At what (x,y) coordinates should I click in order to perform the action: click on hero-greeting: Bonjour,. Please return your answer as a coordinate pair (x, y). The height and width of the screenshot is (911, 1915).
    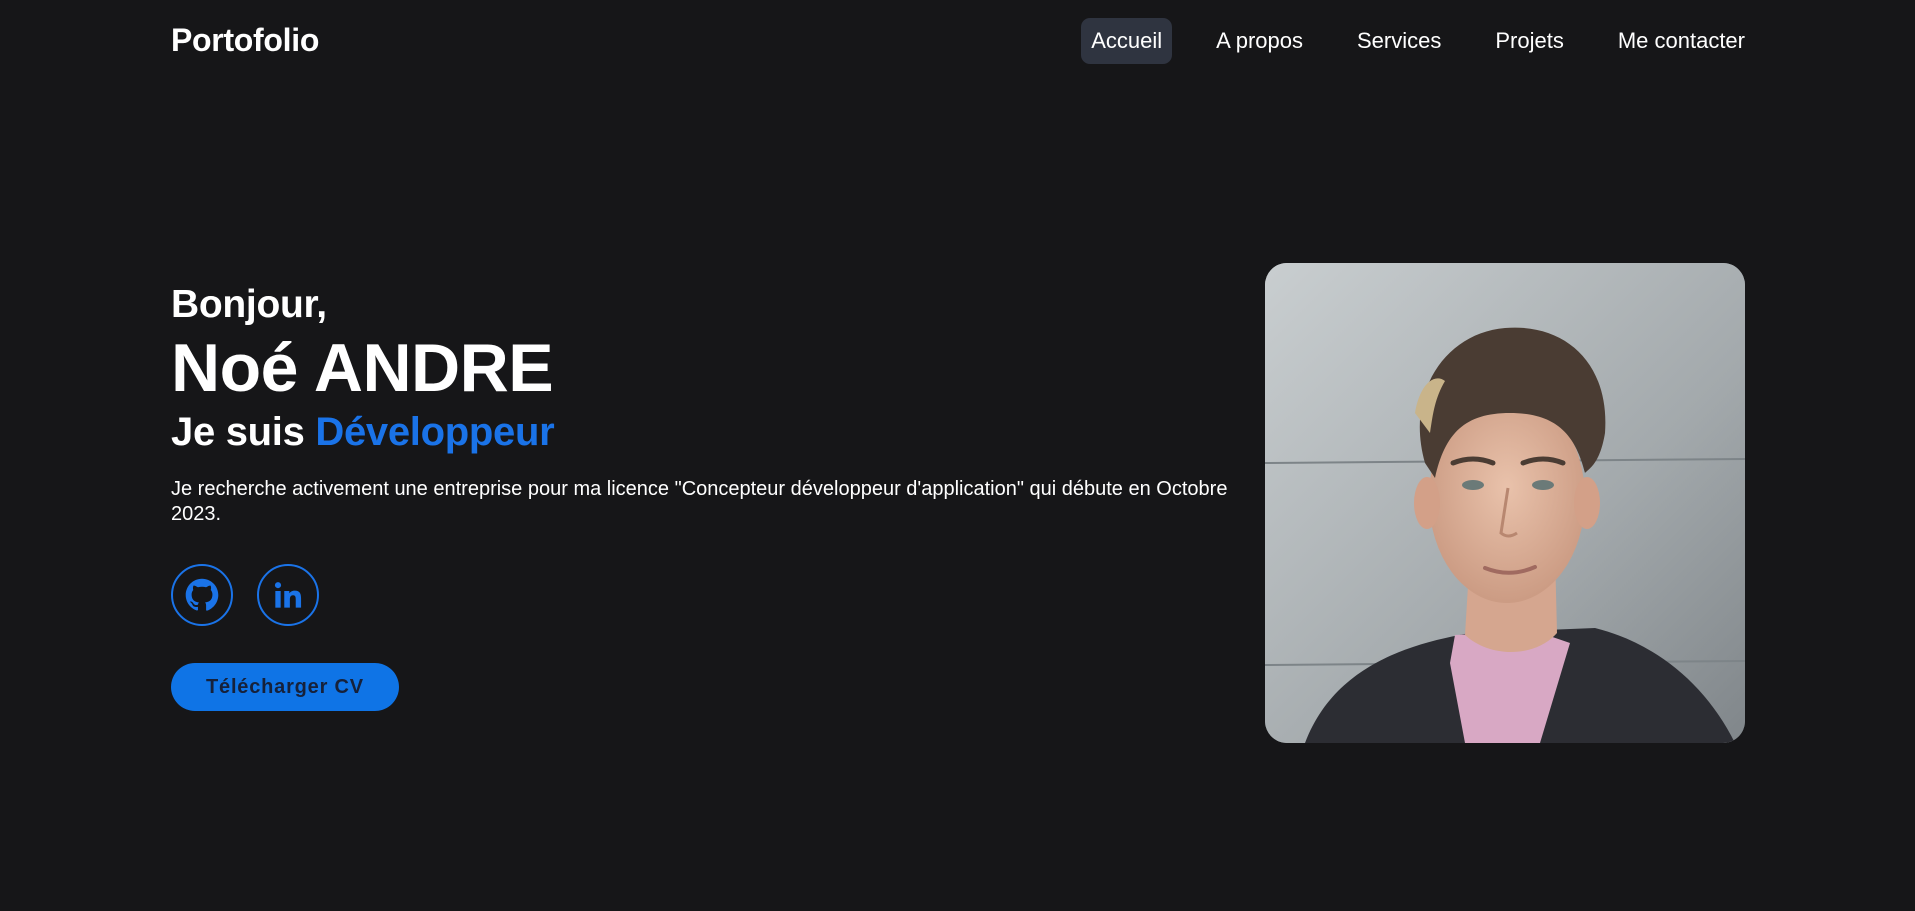
    Looking at the image, I should click on (249, 304).